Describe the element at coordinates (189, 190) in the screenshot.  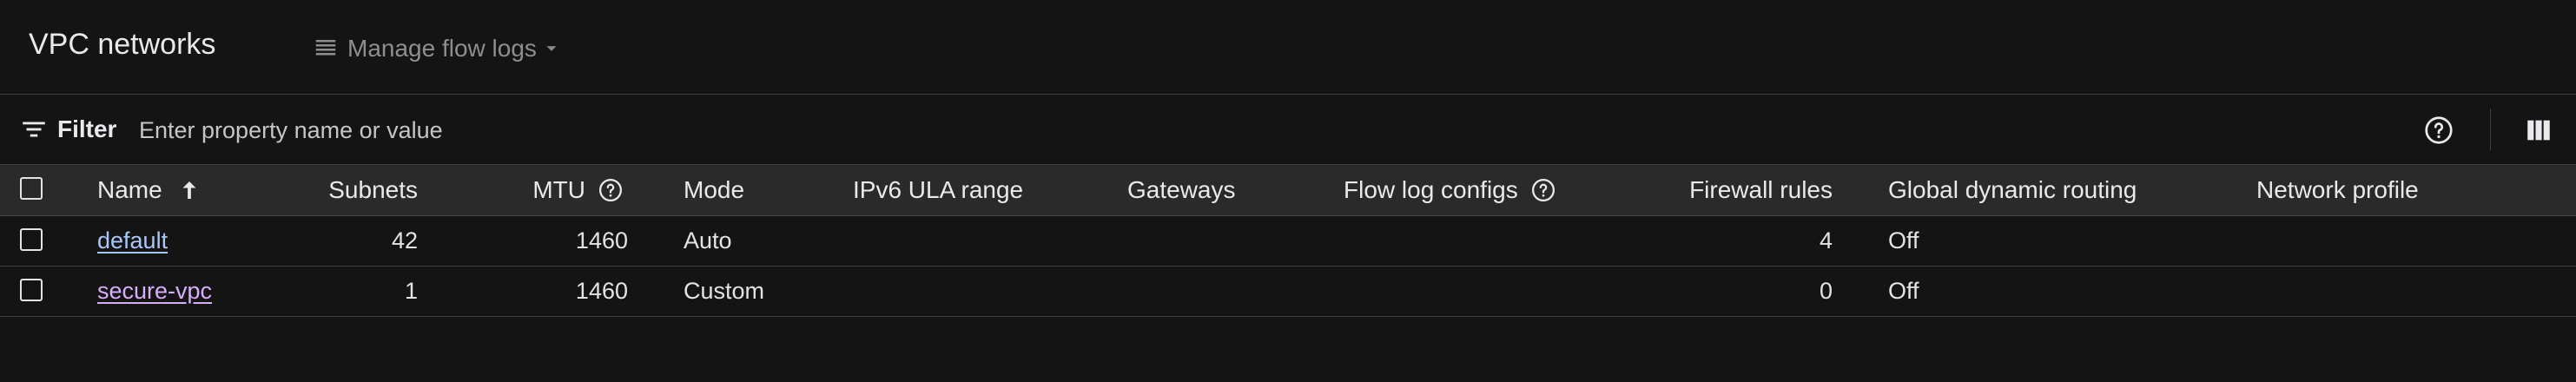
I see `arrow-up-icon` at that location.